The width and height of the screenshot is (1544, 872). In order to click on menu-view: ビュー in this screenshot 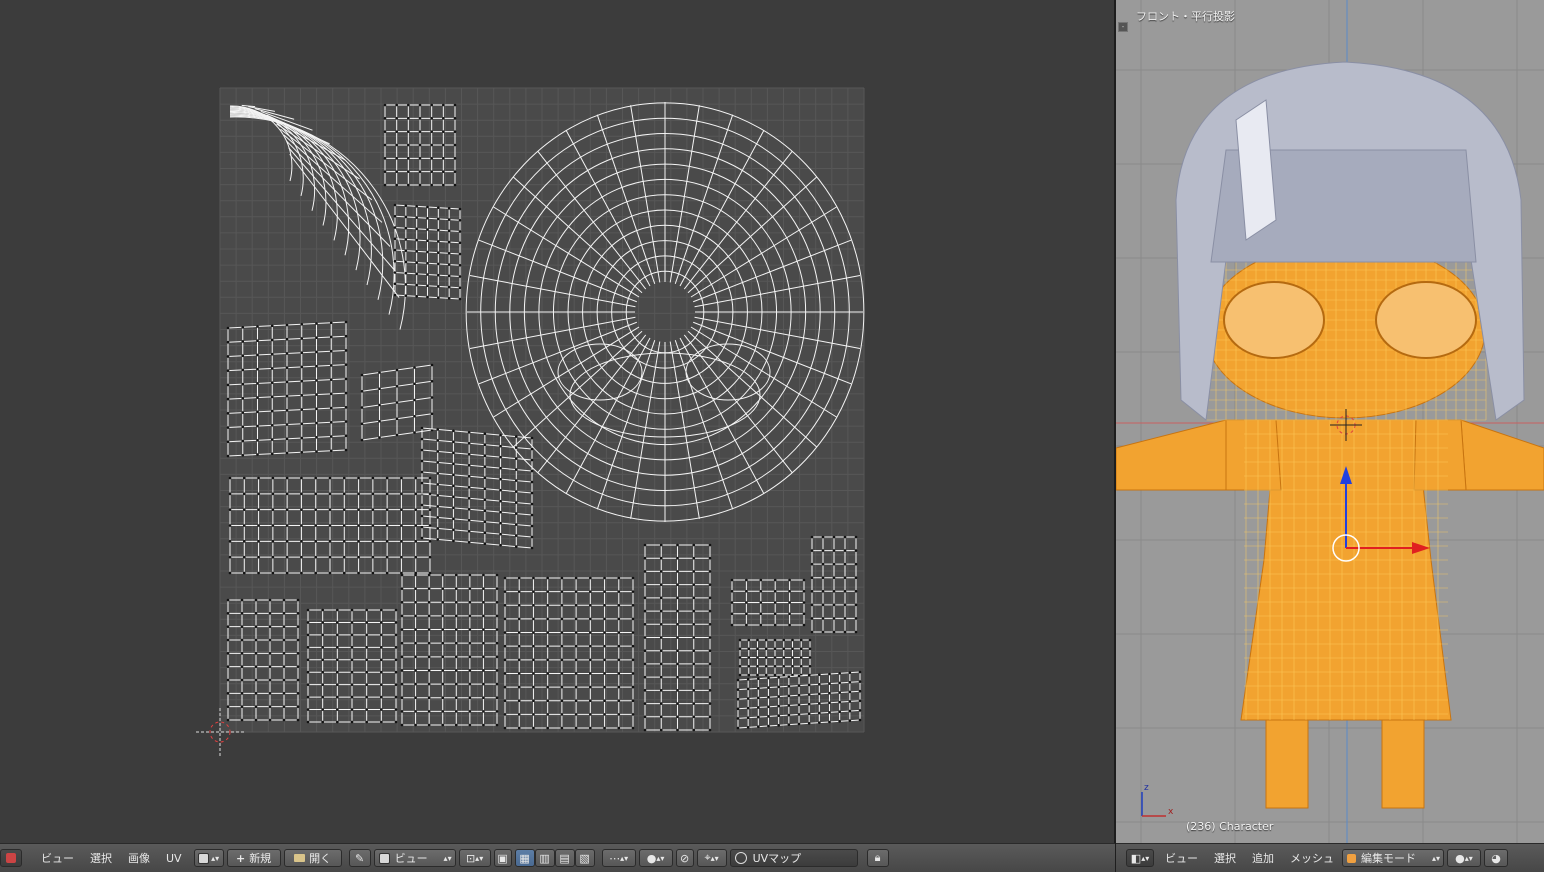, I will do `click(57, 858)`.